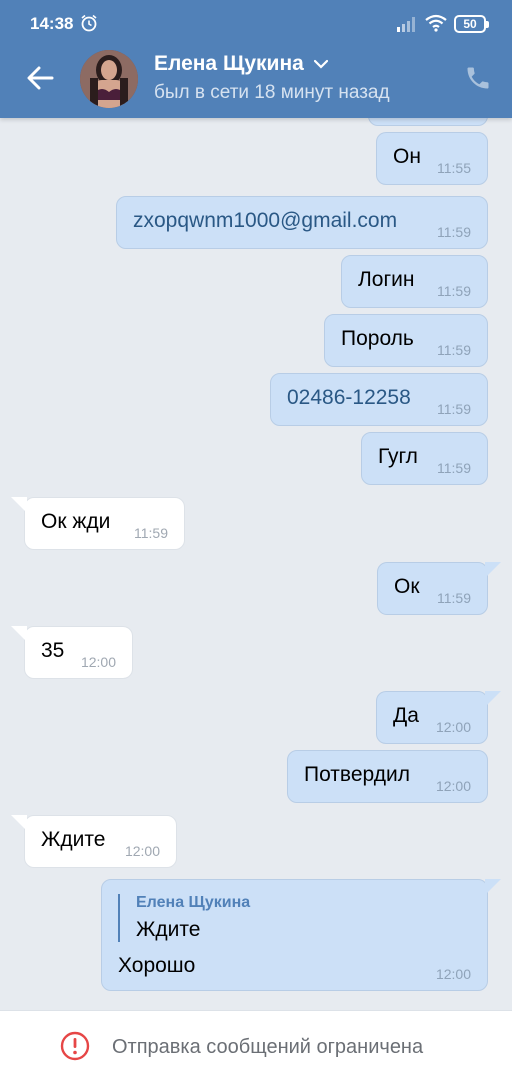  Describe the element at coordinates (407, 156) in the screenshot. I see `message-text: Он` at that location.